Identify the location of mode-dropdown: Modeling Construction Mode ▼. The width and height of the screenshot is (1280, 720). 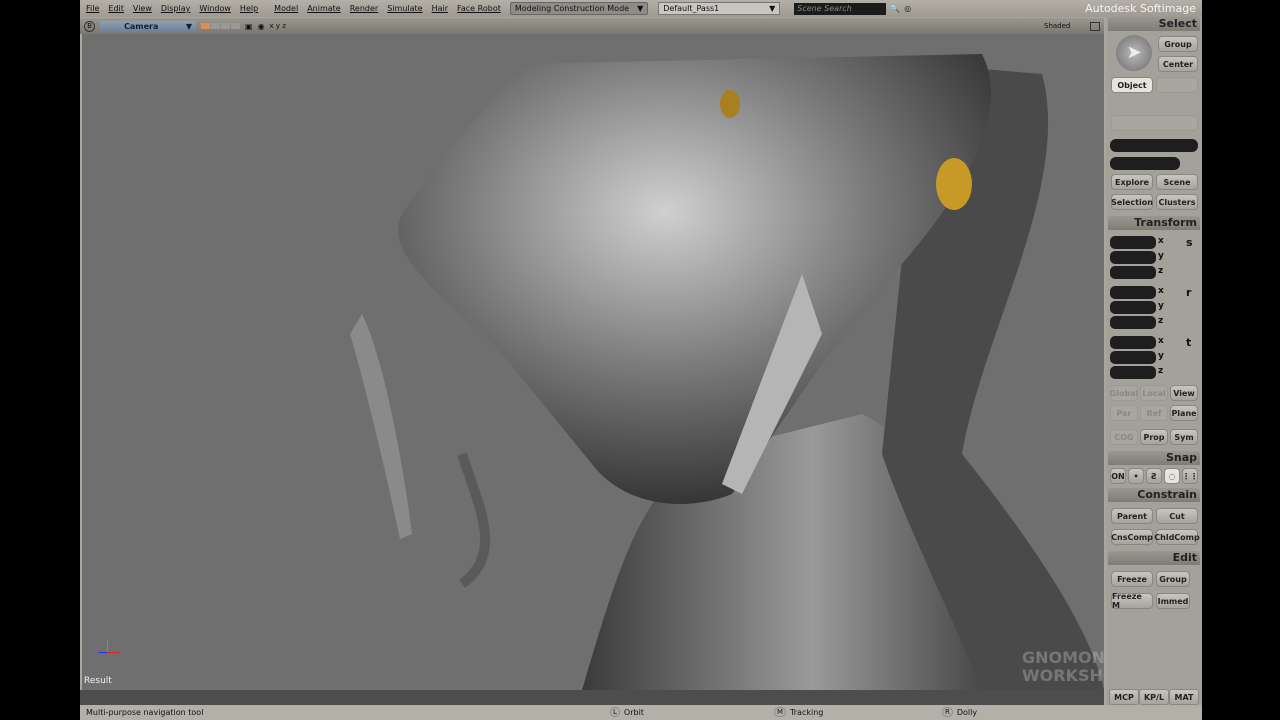
(579, 8).